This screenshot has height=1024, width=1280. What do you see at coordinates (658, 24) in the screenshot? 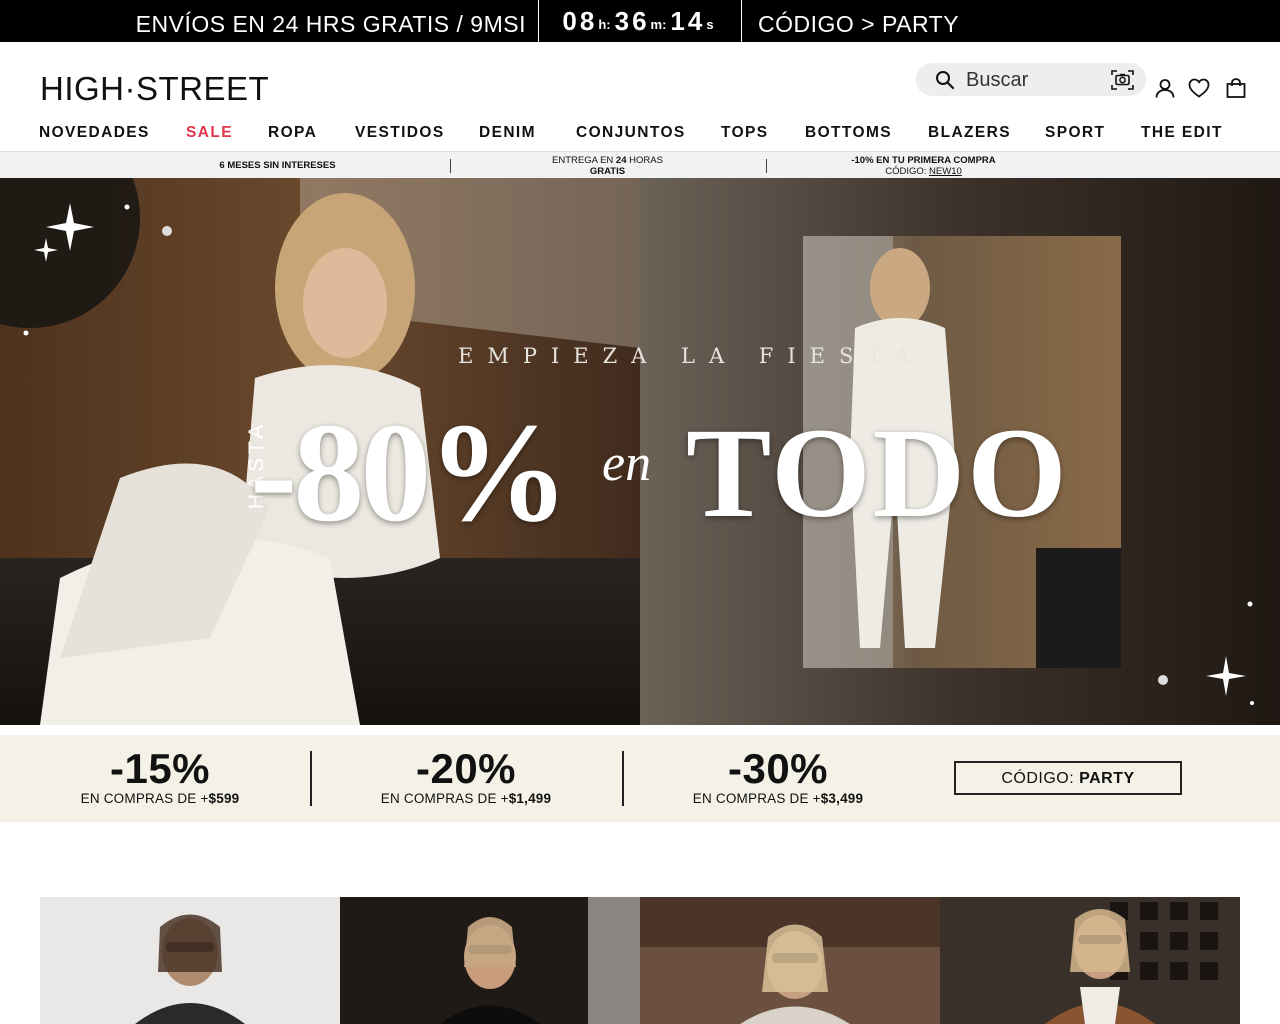
I see `countdown-minutes-unit: m:` at bounding box center [658, 24].